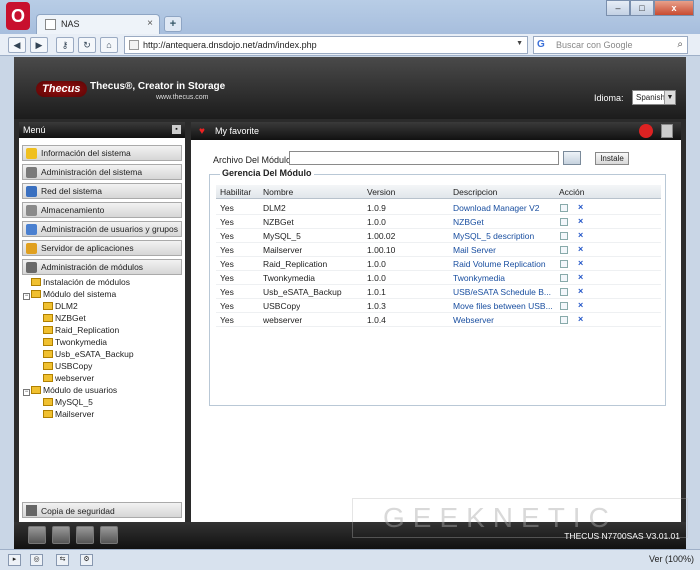  What do you see at coordinates (424, 158) in the screenshot?
I see `module-file-input` at bounding box center [424, 158].